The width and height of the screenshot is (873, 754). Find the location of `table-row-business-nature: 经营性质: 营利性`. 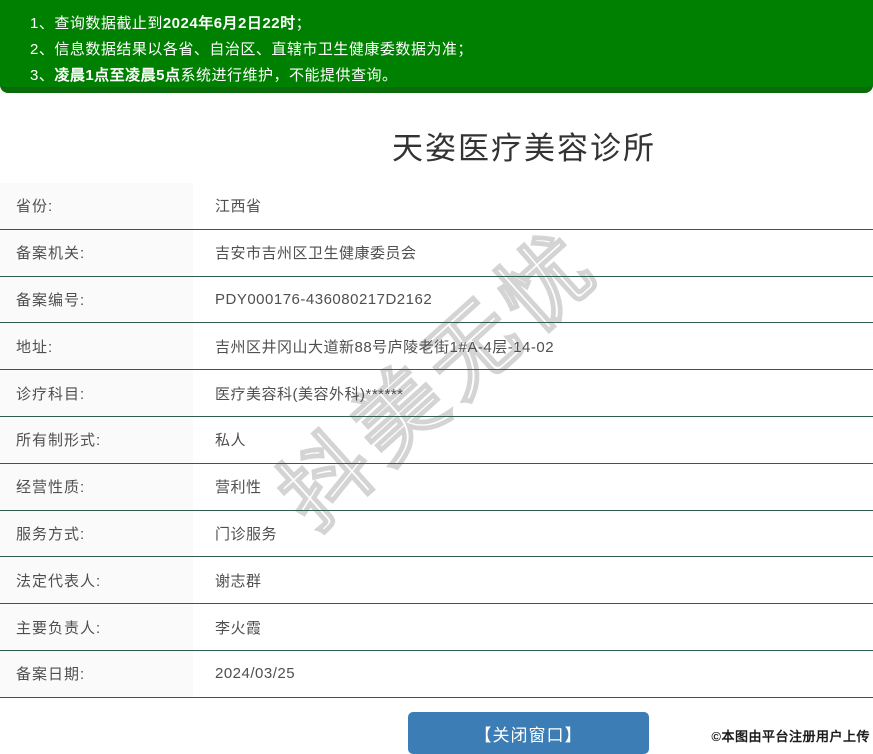

table-row-business-nature: 经营性质: 营利性 is located at coordinates (436, 487).